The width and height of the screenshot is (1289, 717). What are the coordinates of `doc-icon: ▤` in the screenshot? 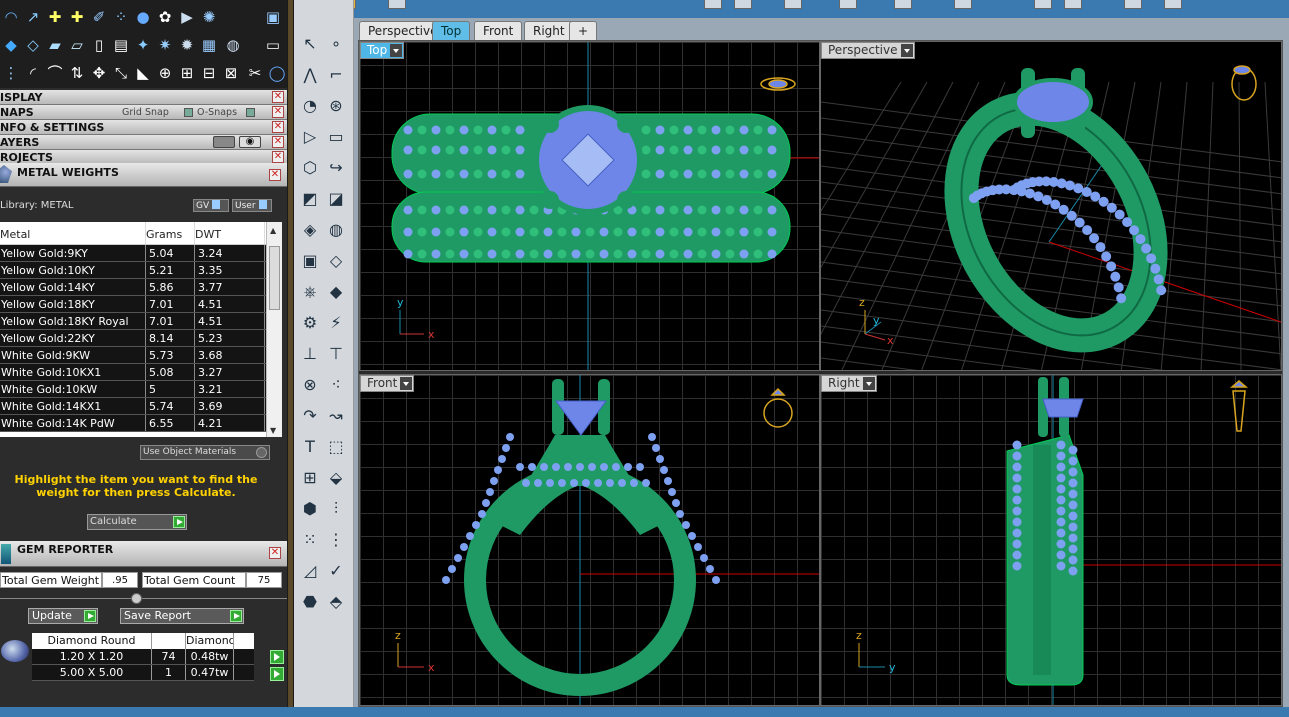 It's located at (121, 45).